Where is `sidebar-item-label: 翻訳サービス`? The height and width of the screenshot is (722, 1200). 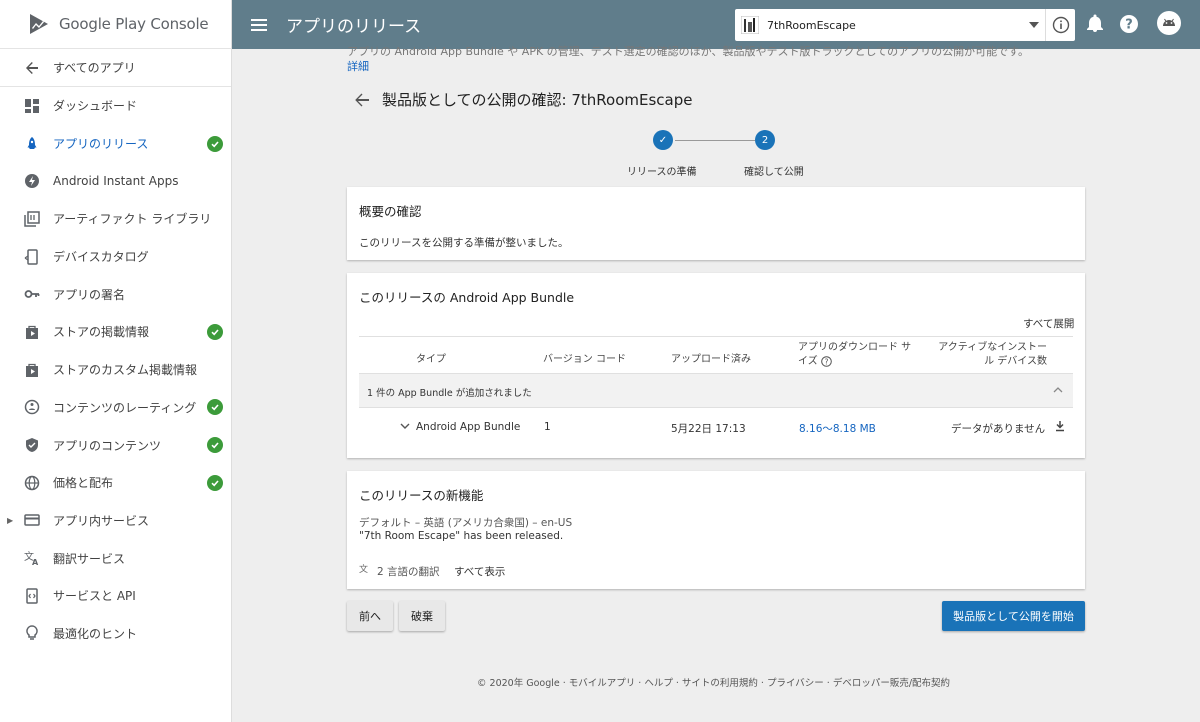 sidebar-item-label: 翻訳サービス is located at coordinates (89, 558).